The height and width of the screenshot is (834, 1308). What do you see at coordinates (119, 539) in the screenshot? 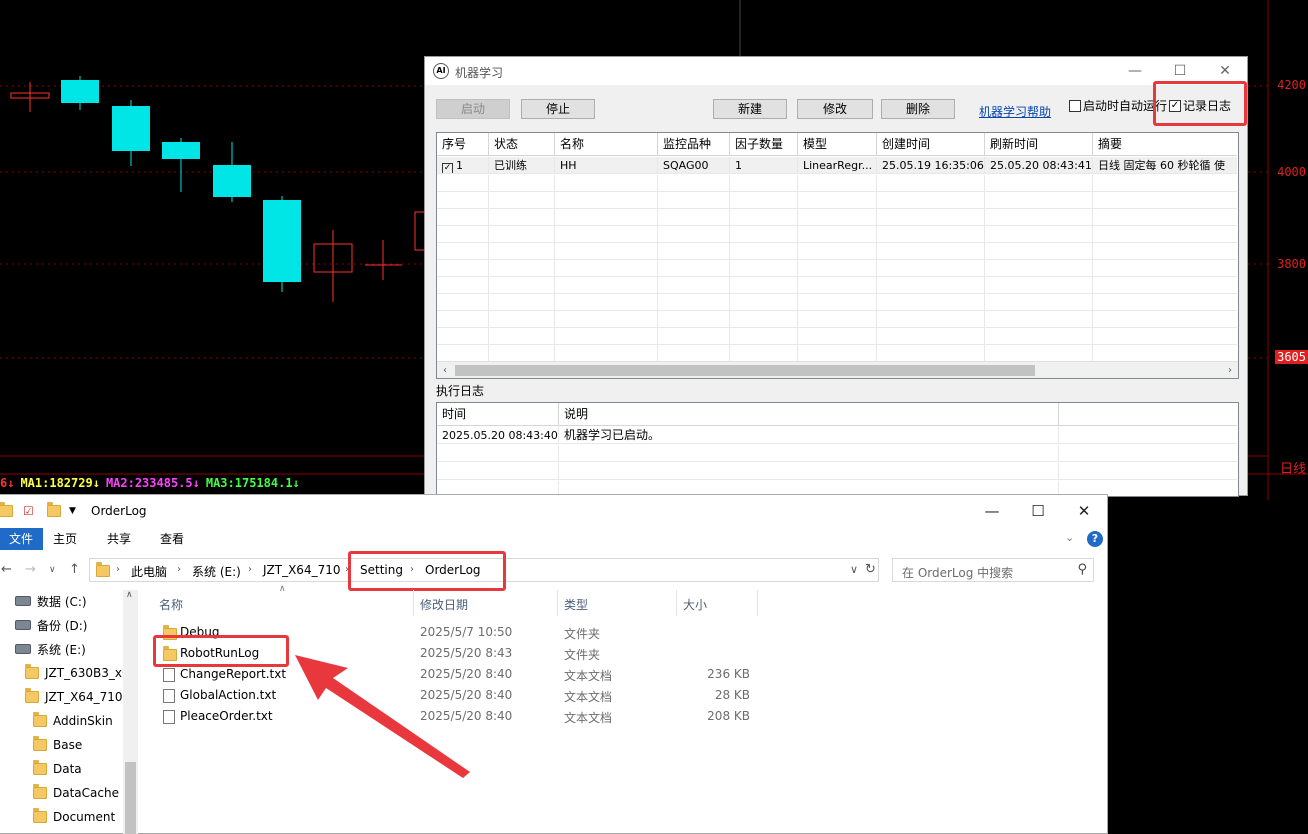
I see `tab-share: 共享` at bounding box center [119, 539].